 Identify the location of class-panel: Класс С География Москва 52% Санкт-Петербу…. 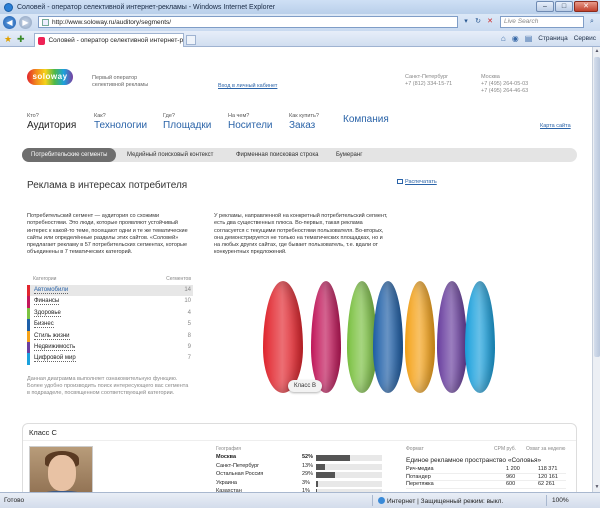
(299, 457).